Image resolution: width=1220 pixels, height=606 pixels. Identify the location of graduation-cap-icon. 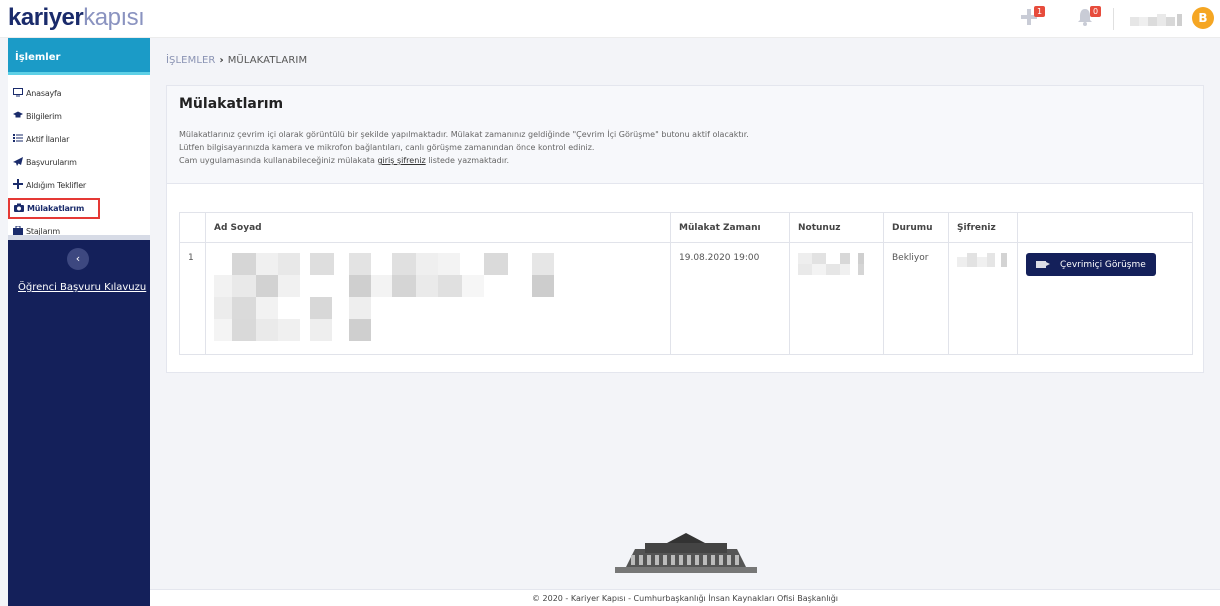
(19, 116).